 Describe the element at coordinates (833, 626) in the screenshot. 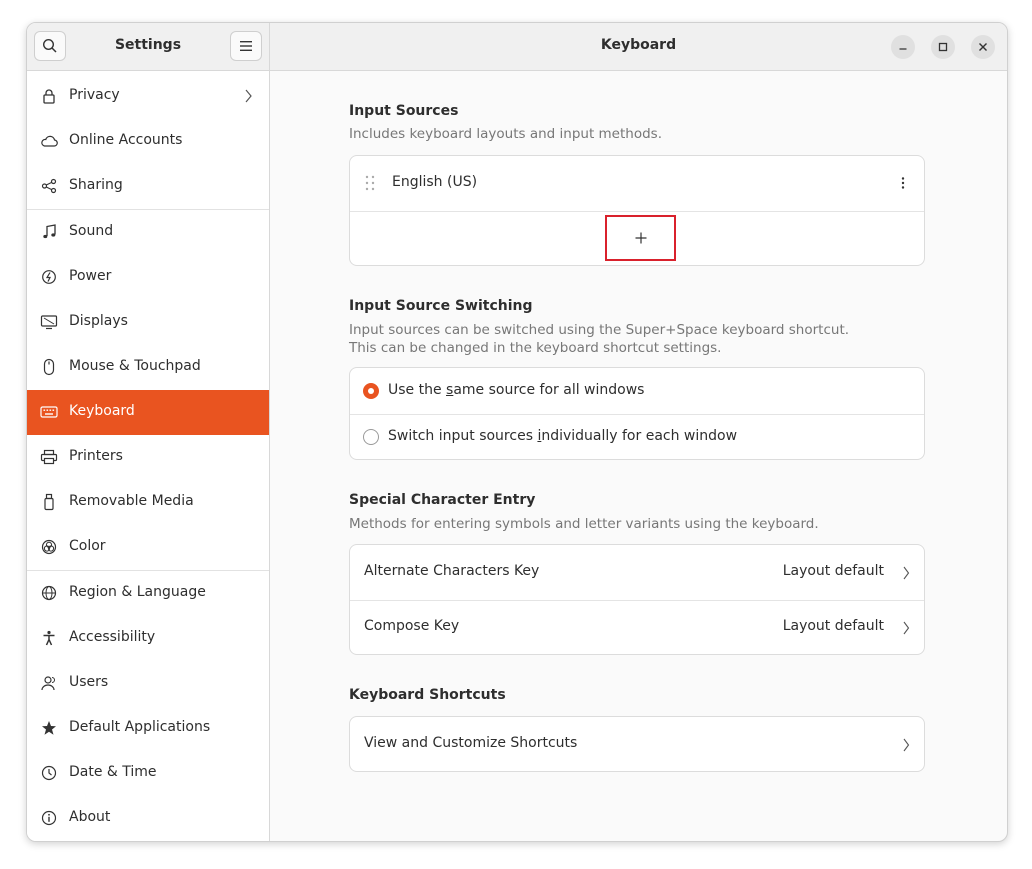

I see `compose-key-value: Layout default` at that location.